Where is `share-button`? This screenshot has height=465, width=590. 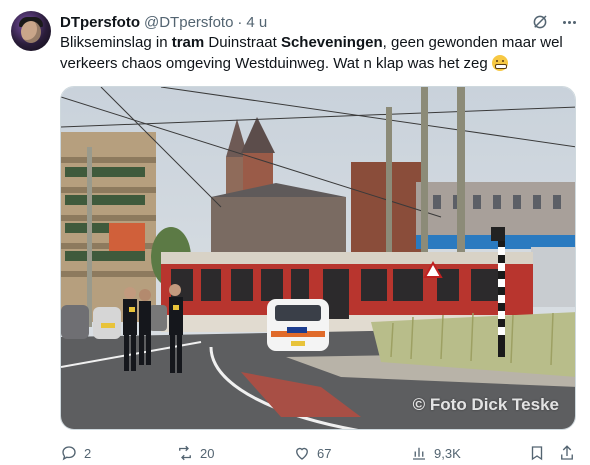
share-button is located at coordinates (567, 453).